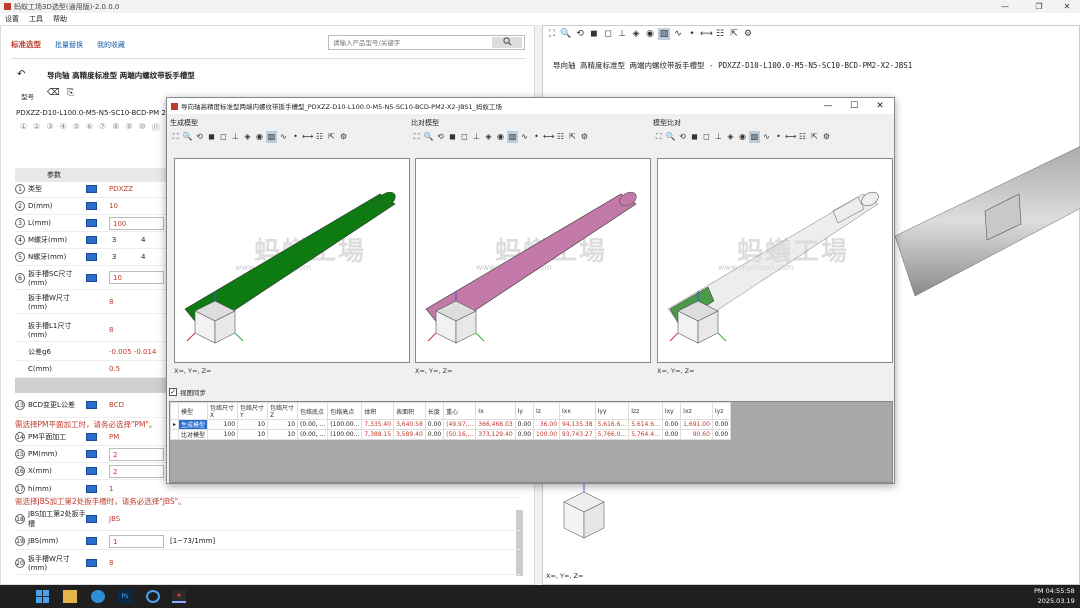  Describe the element at coordinates (21, 74) in the screenshot. I see `back-arrow-icon: ↶` at that location.